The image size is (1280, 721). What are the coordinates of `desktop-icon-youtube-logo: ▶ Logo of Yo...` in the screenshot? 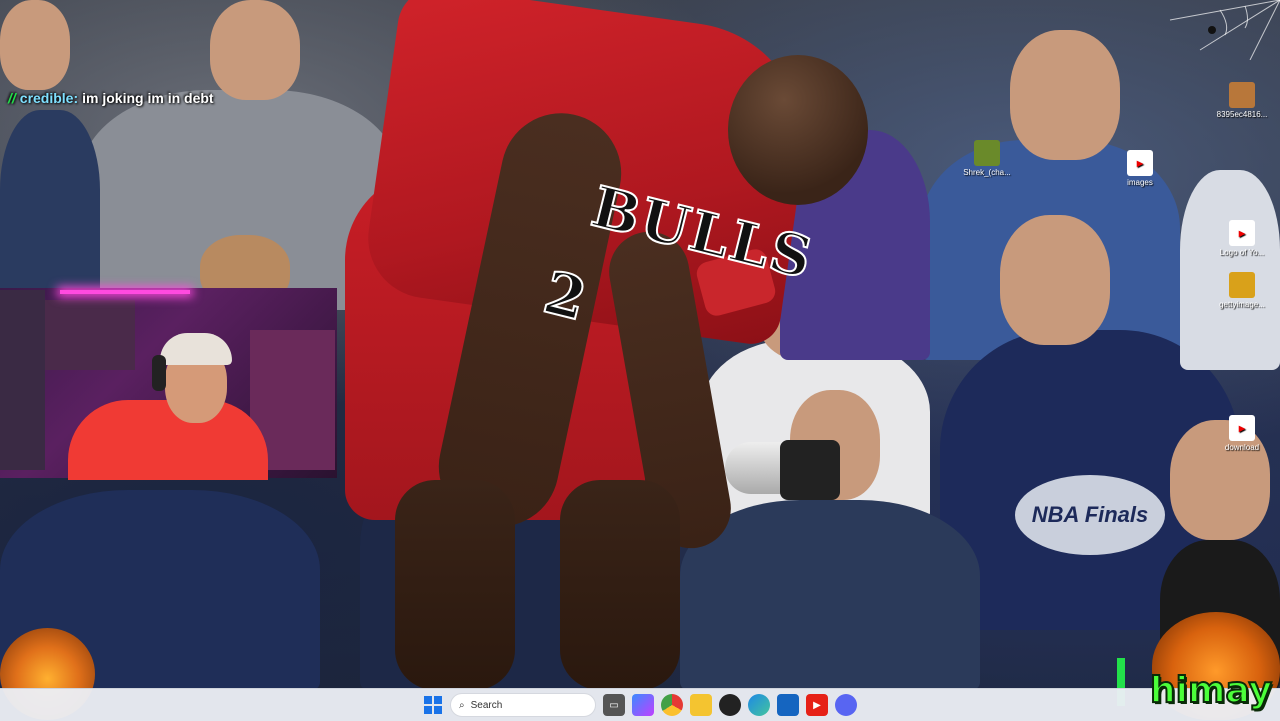 It's located at (1242, 238).